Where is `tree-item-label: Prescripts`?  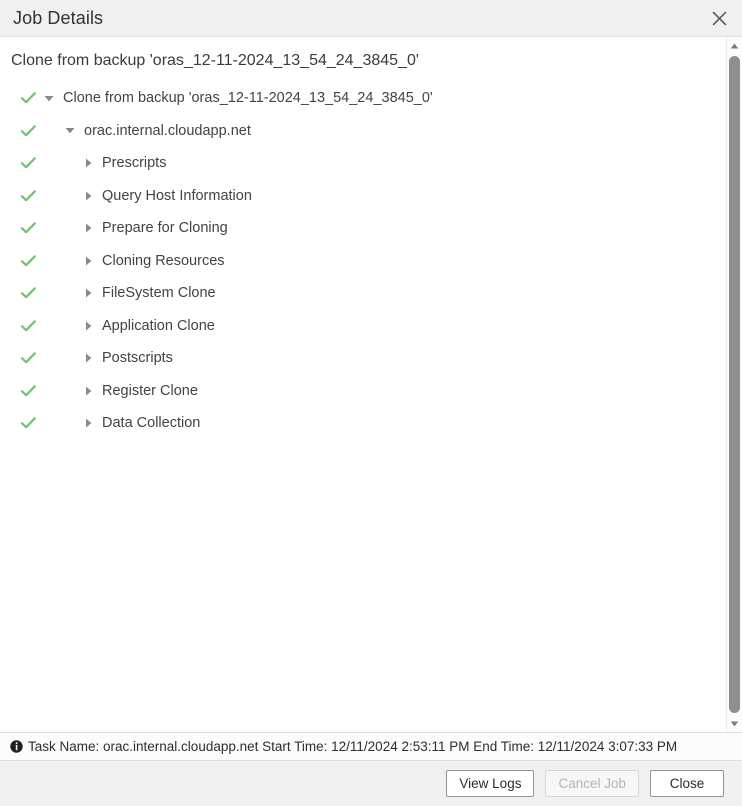
tree-item-label: Prescripts is located at coordinates (134, 163).